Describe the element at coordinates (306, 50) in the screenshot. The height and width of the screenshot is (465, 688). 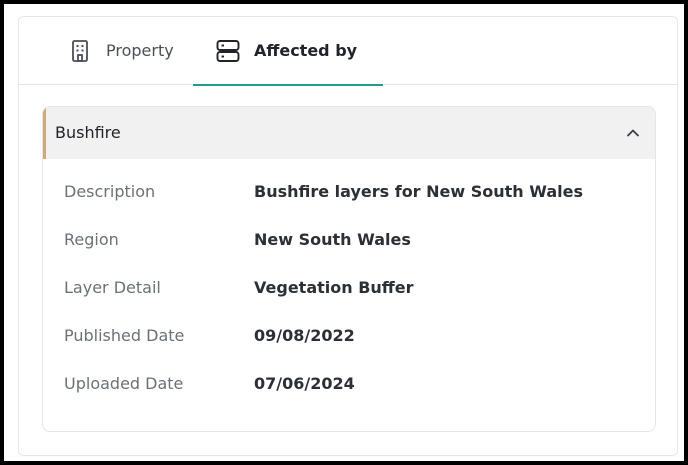
I see `tab-affected-by-label: Affected by` at that location.